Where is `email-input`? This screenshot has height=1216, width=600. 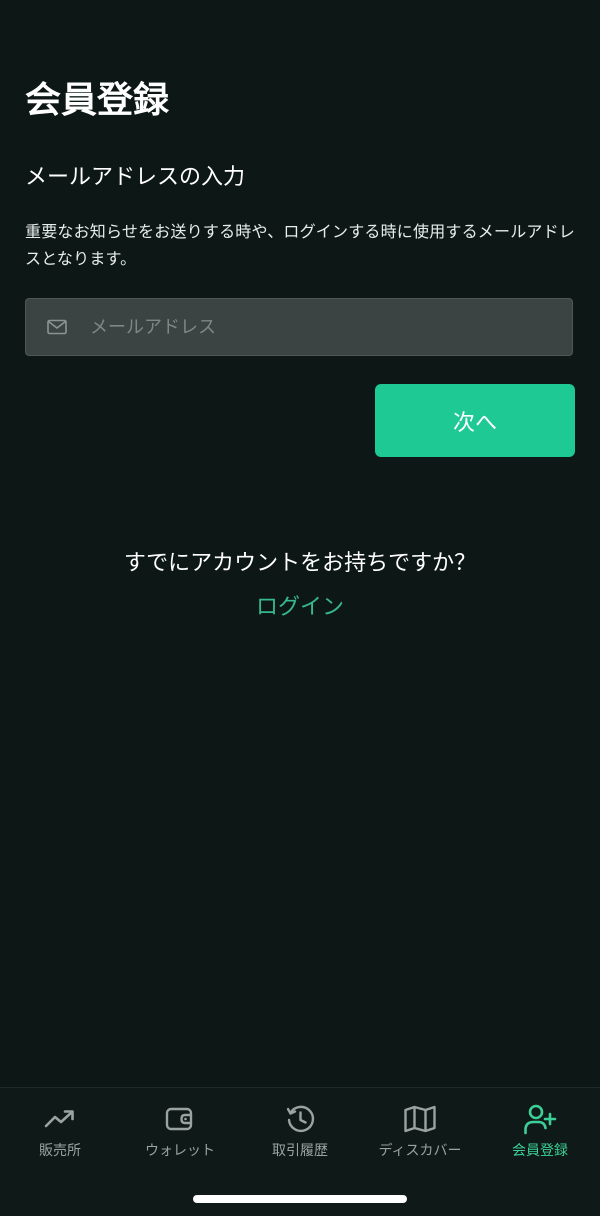 email-input is located at coordinates (330, 327).